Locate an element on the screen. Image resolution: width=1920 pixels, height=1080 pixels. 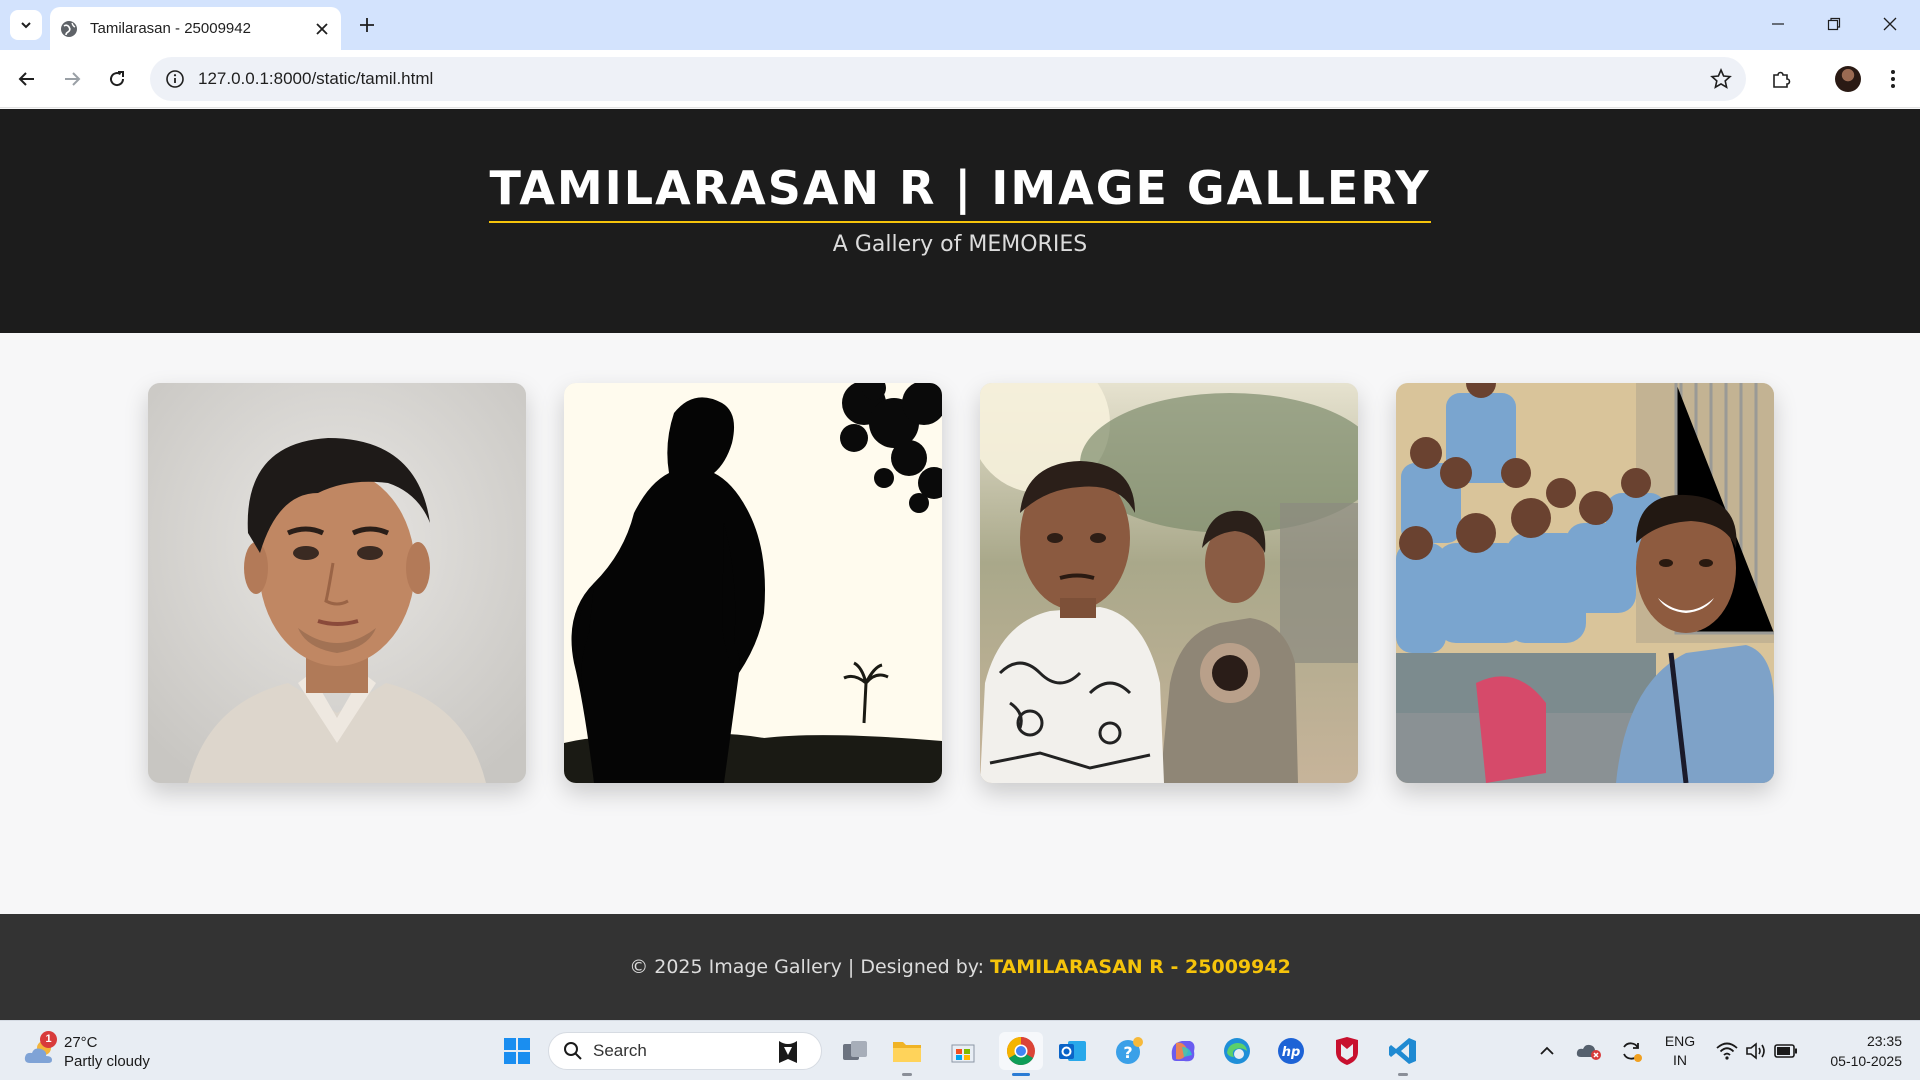
copilot-button is located at coordinates (1183, 1051).